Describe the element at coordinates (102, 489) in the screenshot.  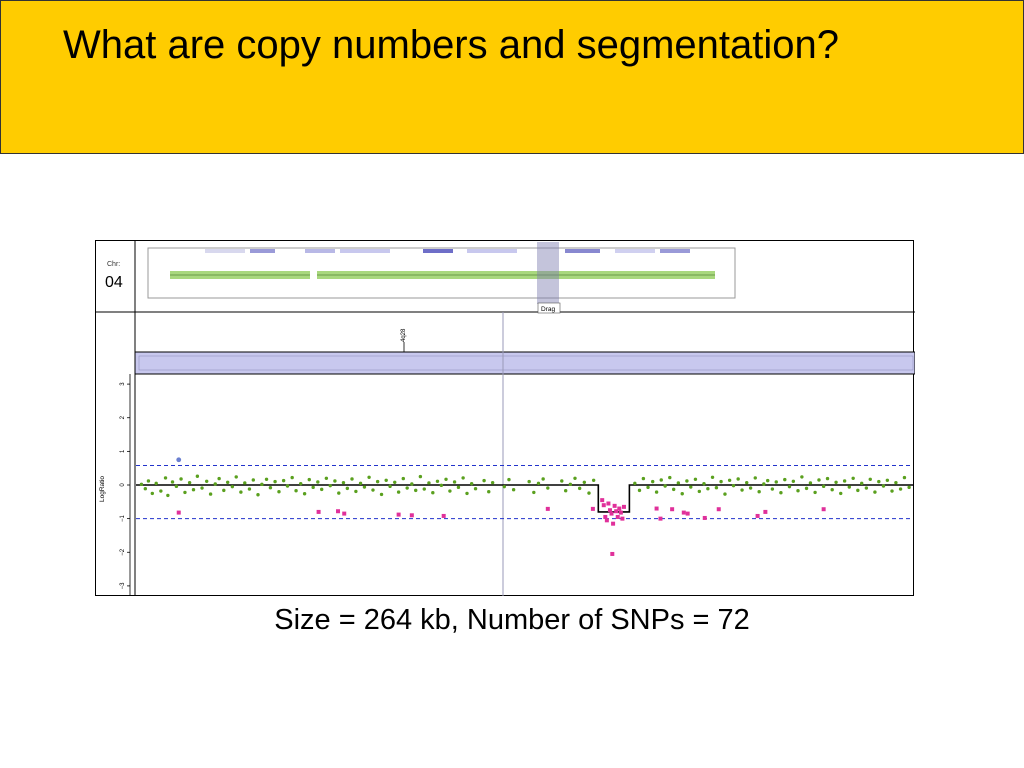
I see `y-axis-label: LogRatio` at that location.